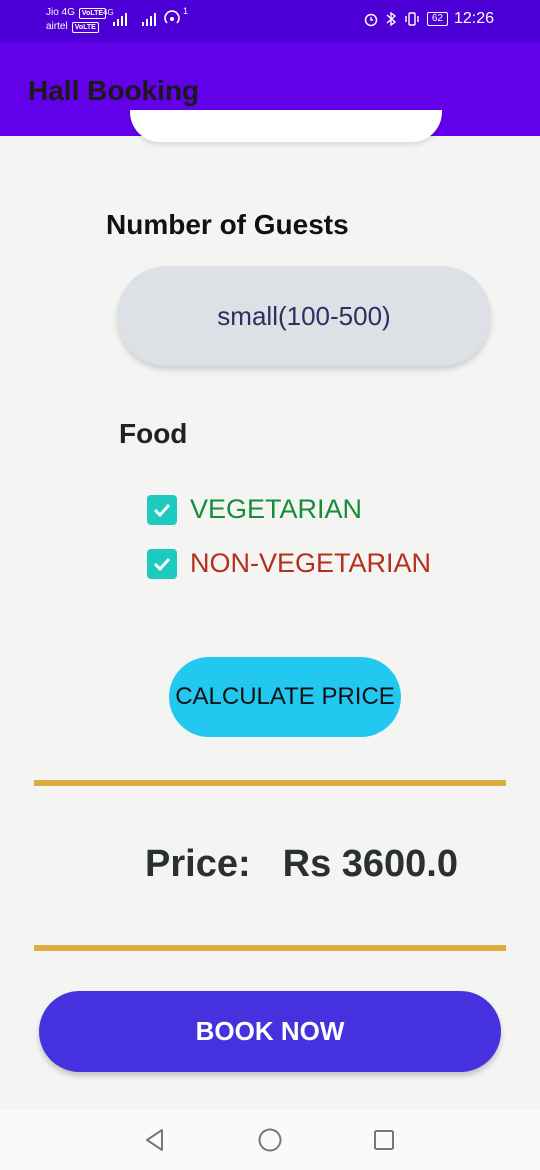 Image resolution: width=540 pixels, height=1170 pixels. Describe the element at coordinates (155, 1140) in the screenshot. I see `back-icon` at that location.